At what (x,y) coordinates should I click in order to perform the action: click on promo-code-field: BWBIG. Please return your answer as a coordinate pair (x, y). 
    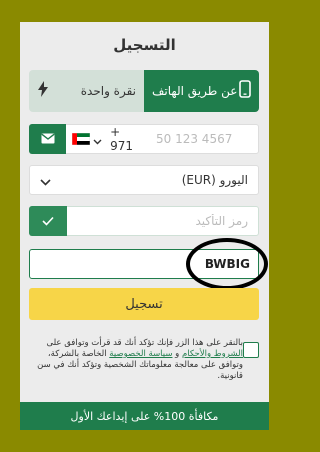
    Looking at the image, I should click on (144, 264).